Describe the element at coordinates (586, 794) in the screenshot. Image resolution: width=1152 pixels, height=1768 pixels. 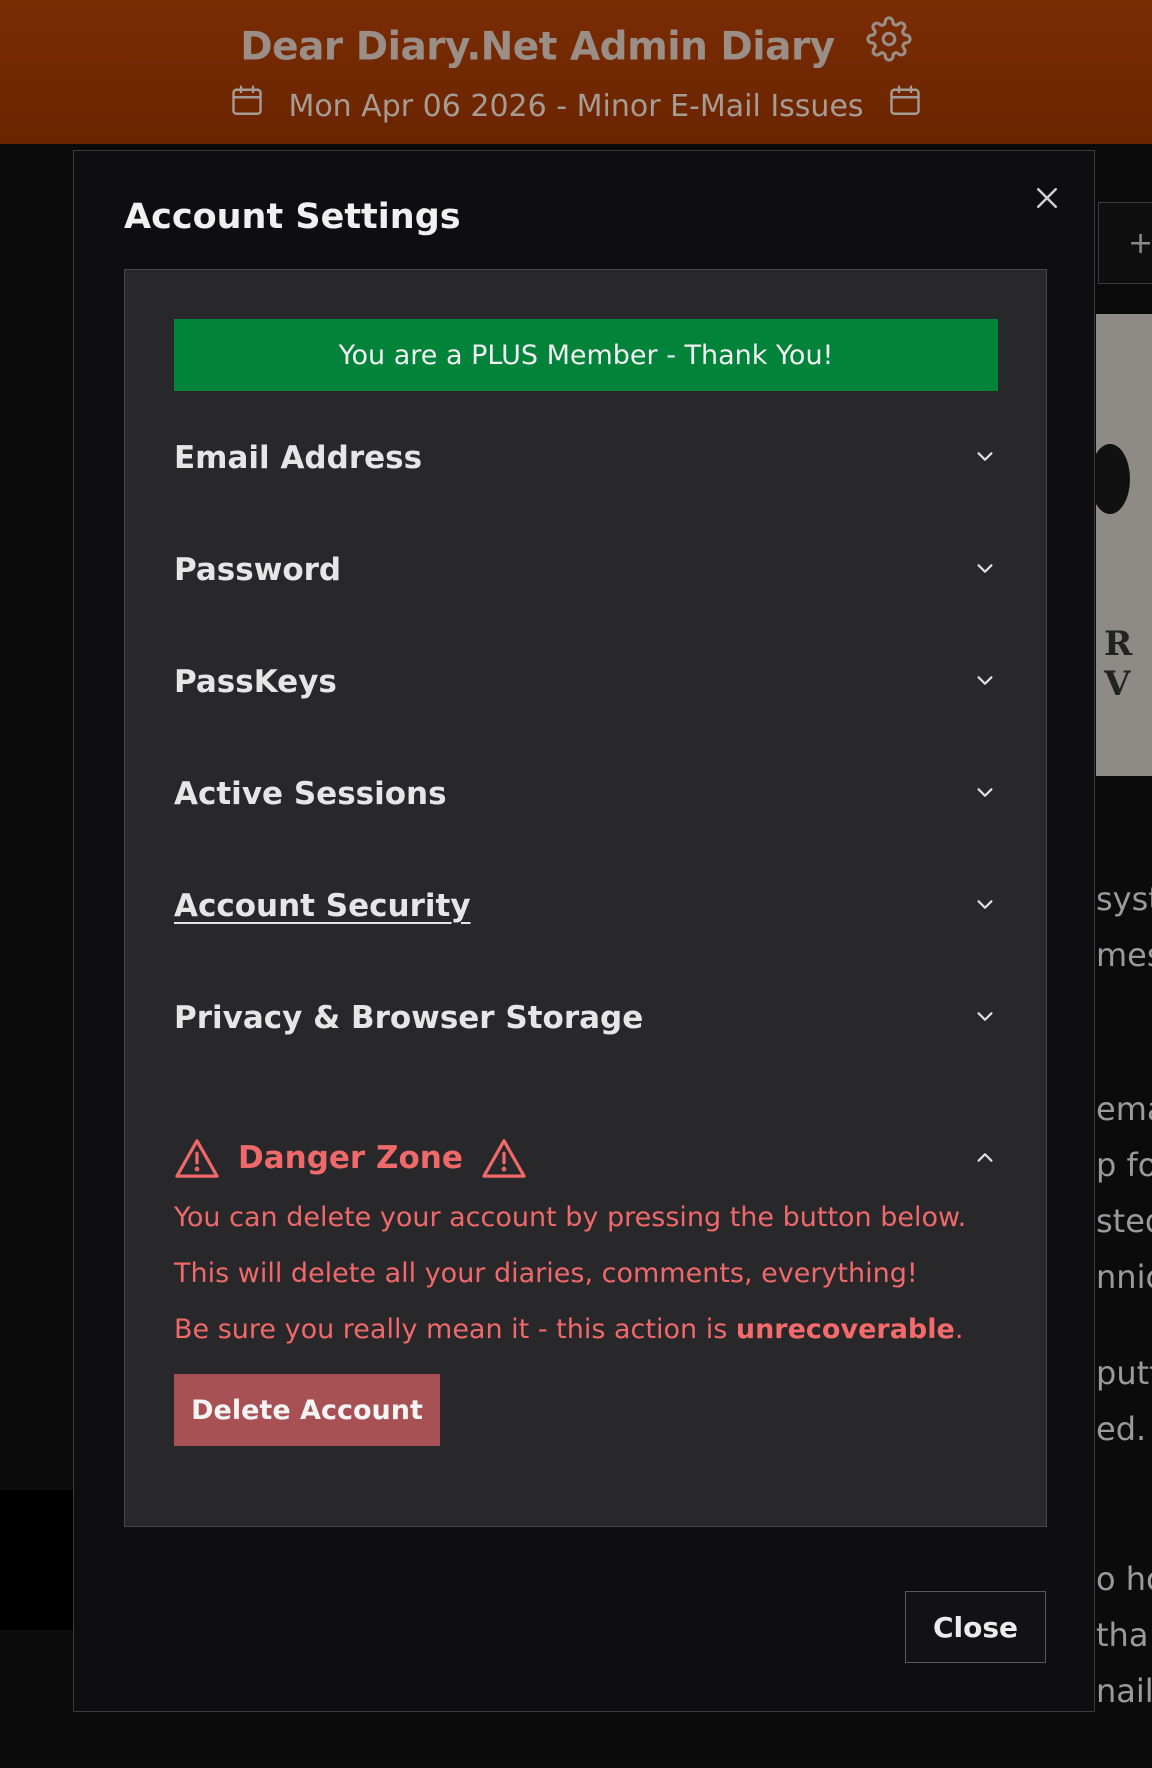
I see `section-active-sessions: Active Sessions` at that location.